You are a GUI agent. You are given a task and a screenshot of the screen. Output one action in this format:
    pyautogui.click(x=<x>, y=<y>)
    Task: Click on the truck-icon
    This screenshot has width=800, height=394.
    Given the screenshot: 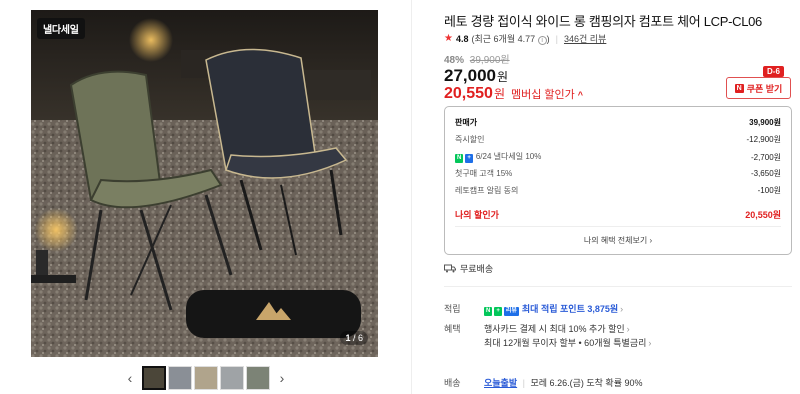 What is the action you would take?
    pyautogui.click(x=450, y=268)
    